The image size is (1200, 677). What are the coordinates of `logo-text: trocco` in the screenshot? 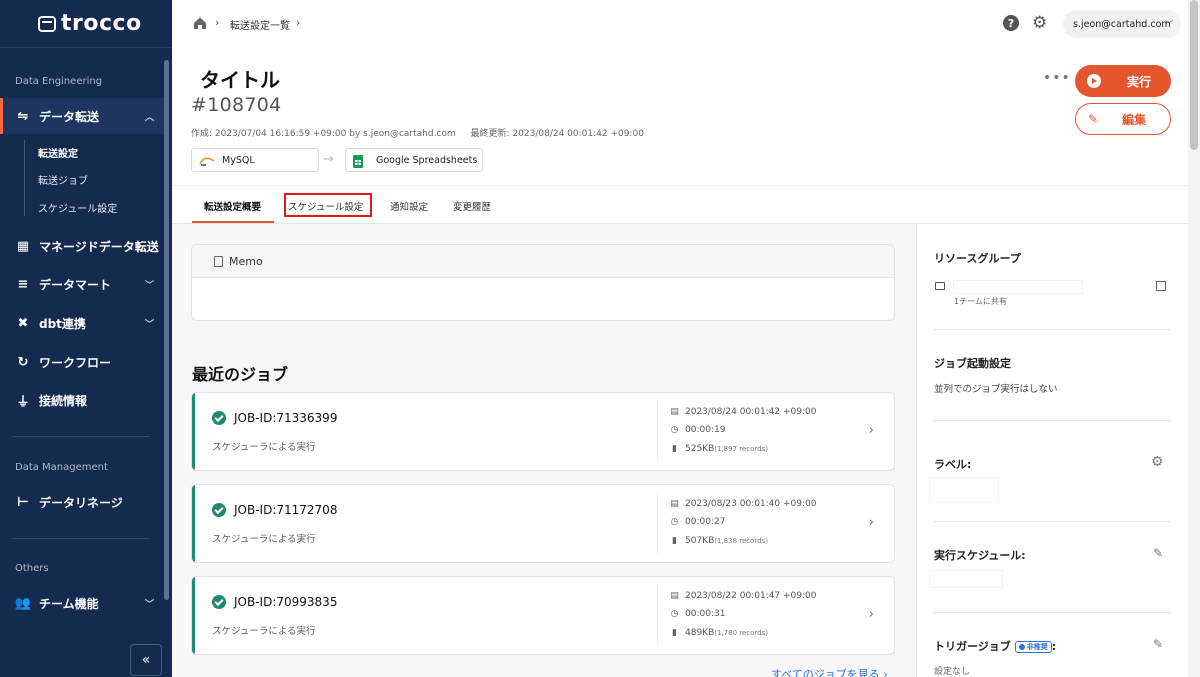 It's located at (101, 23).